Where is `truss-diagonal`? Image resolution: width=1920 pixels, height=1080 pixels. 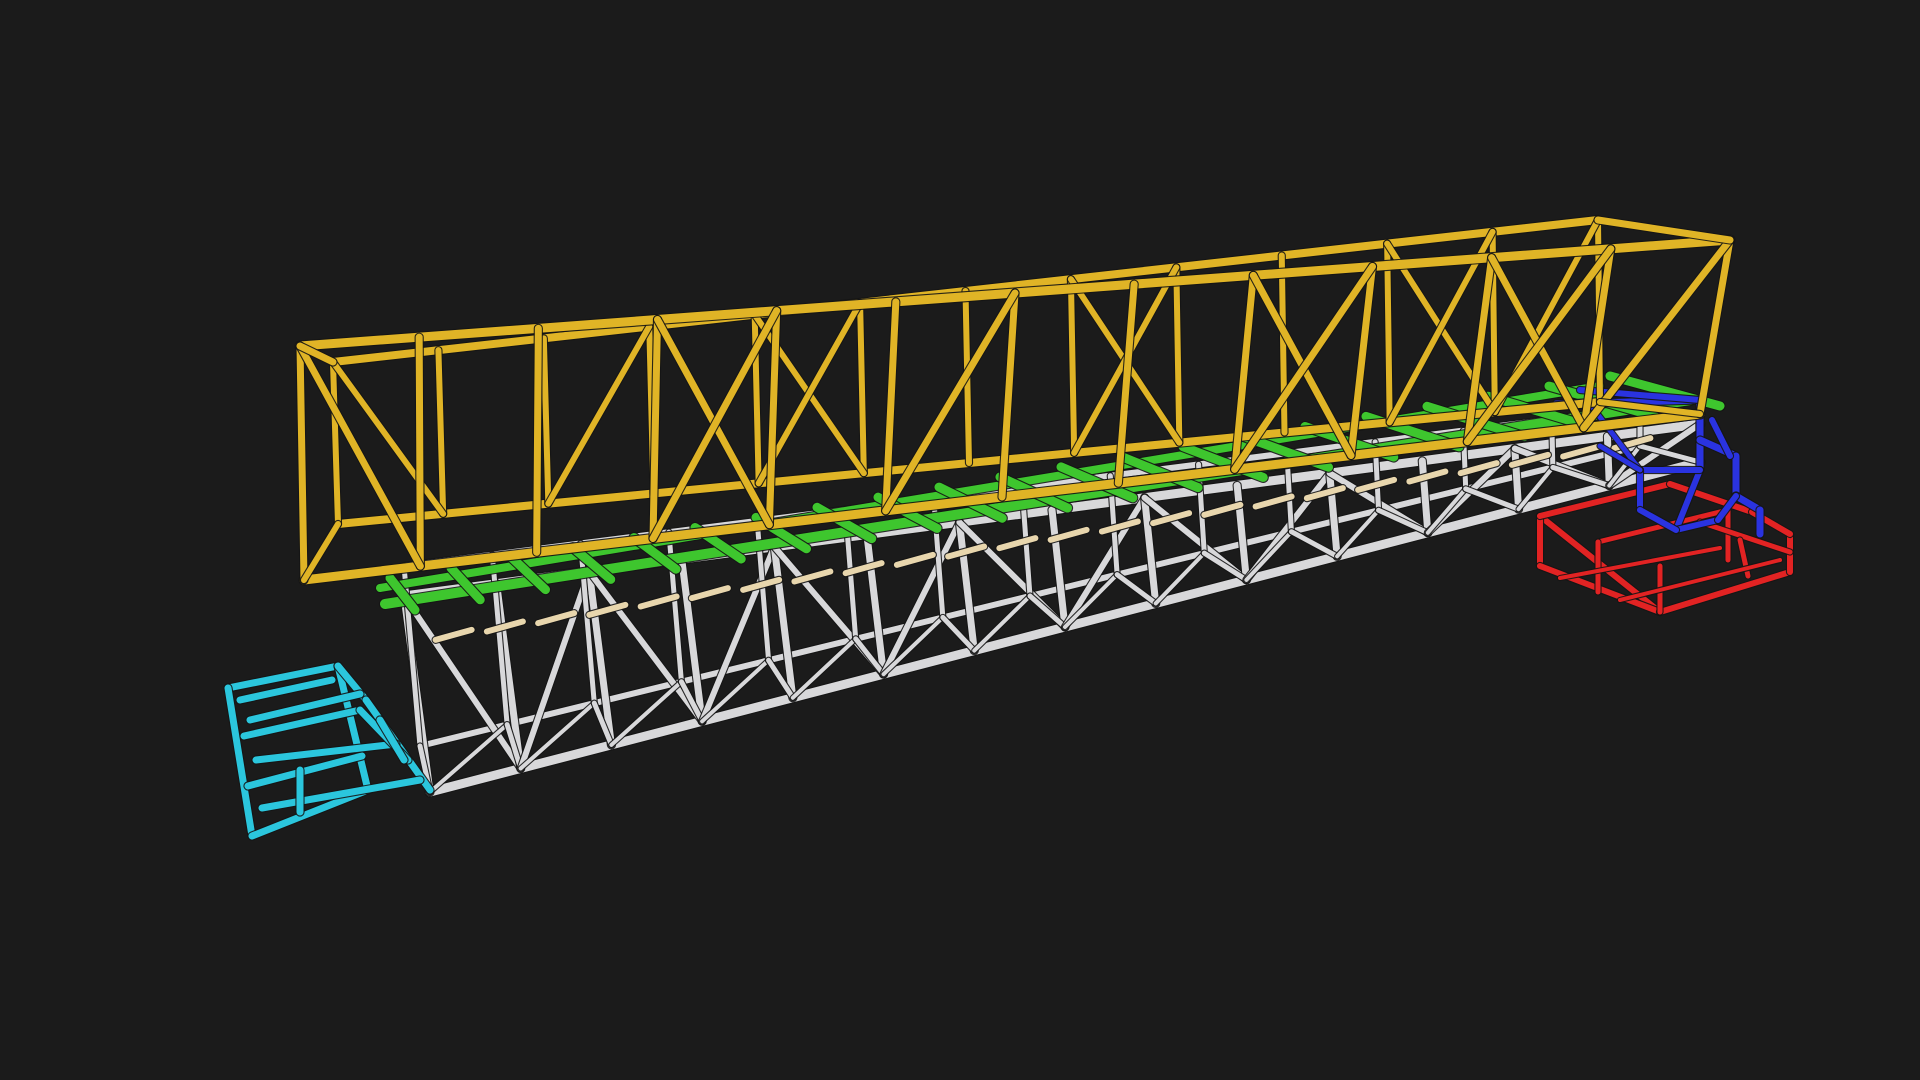
truss-diagonal is located at coordinates (599, 415).